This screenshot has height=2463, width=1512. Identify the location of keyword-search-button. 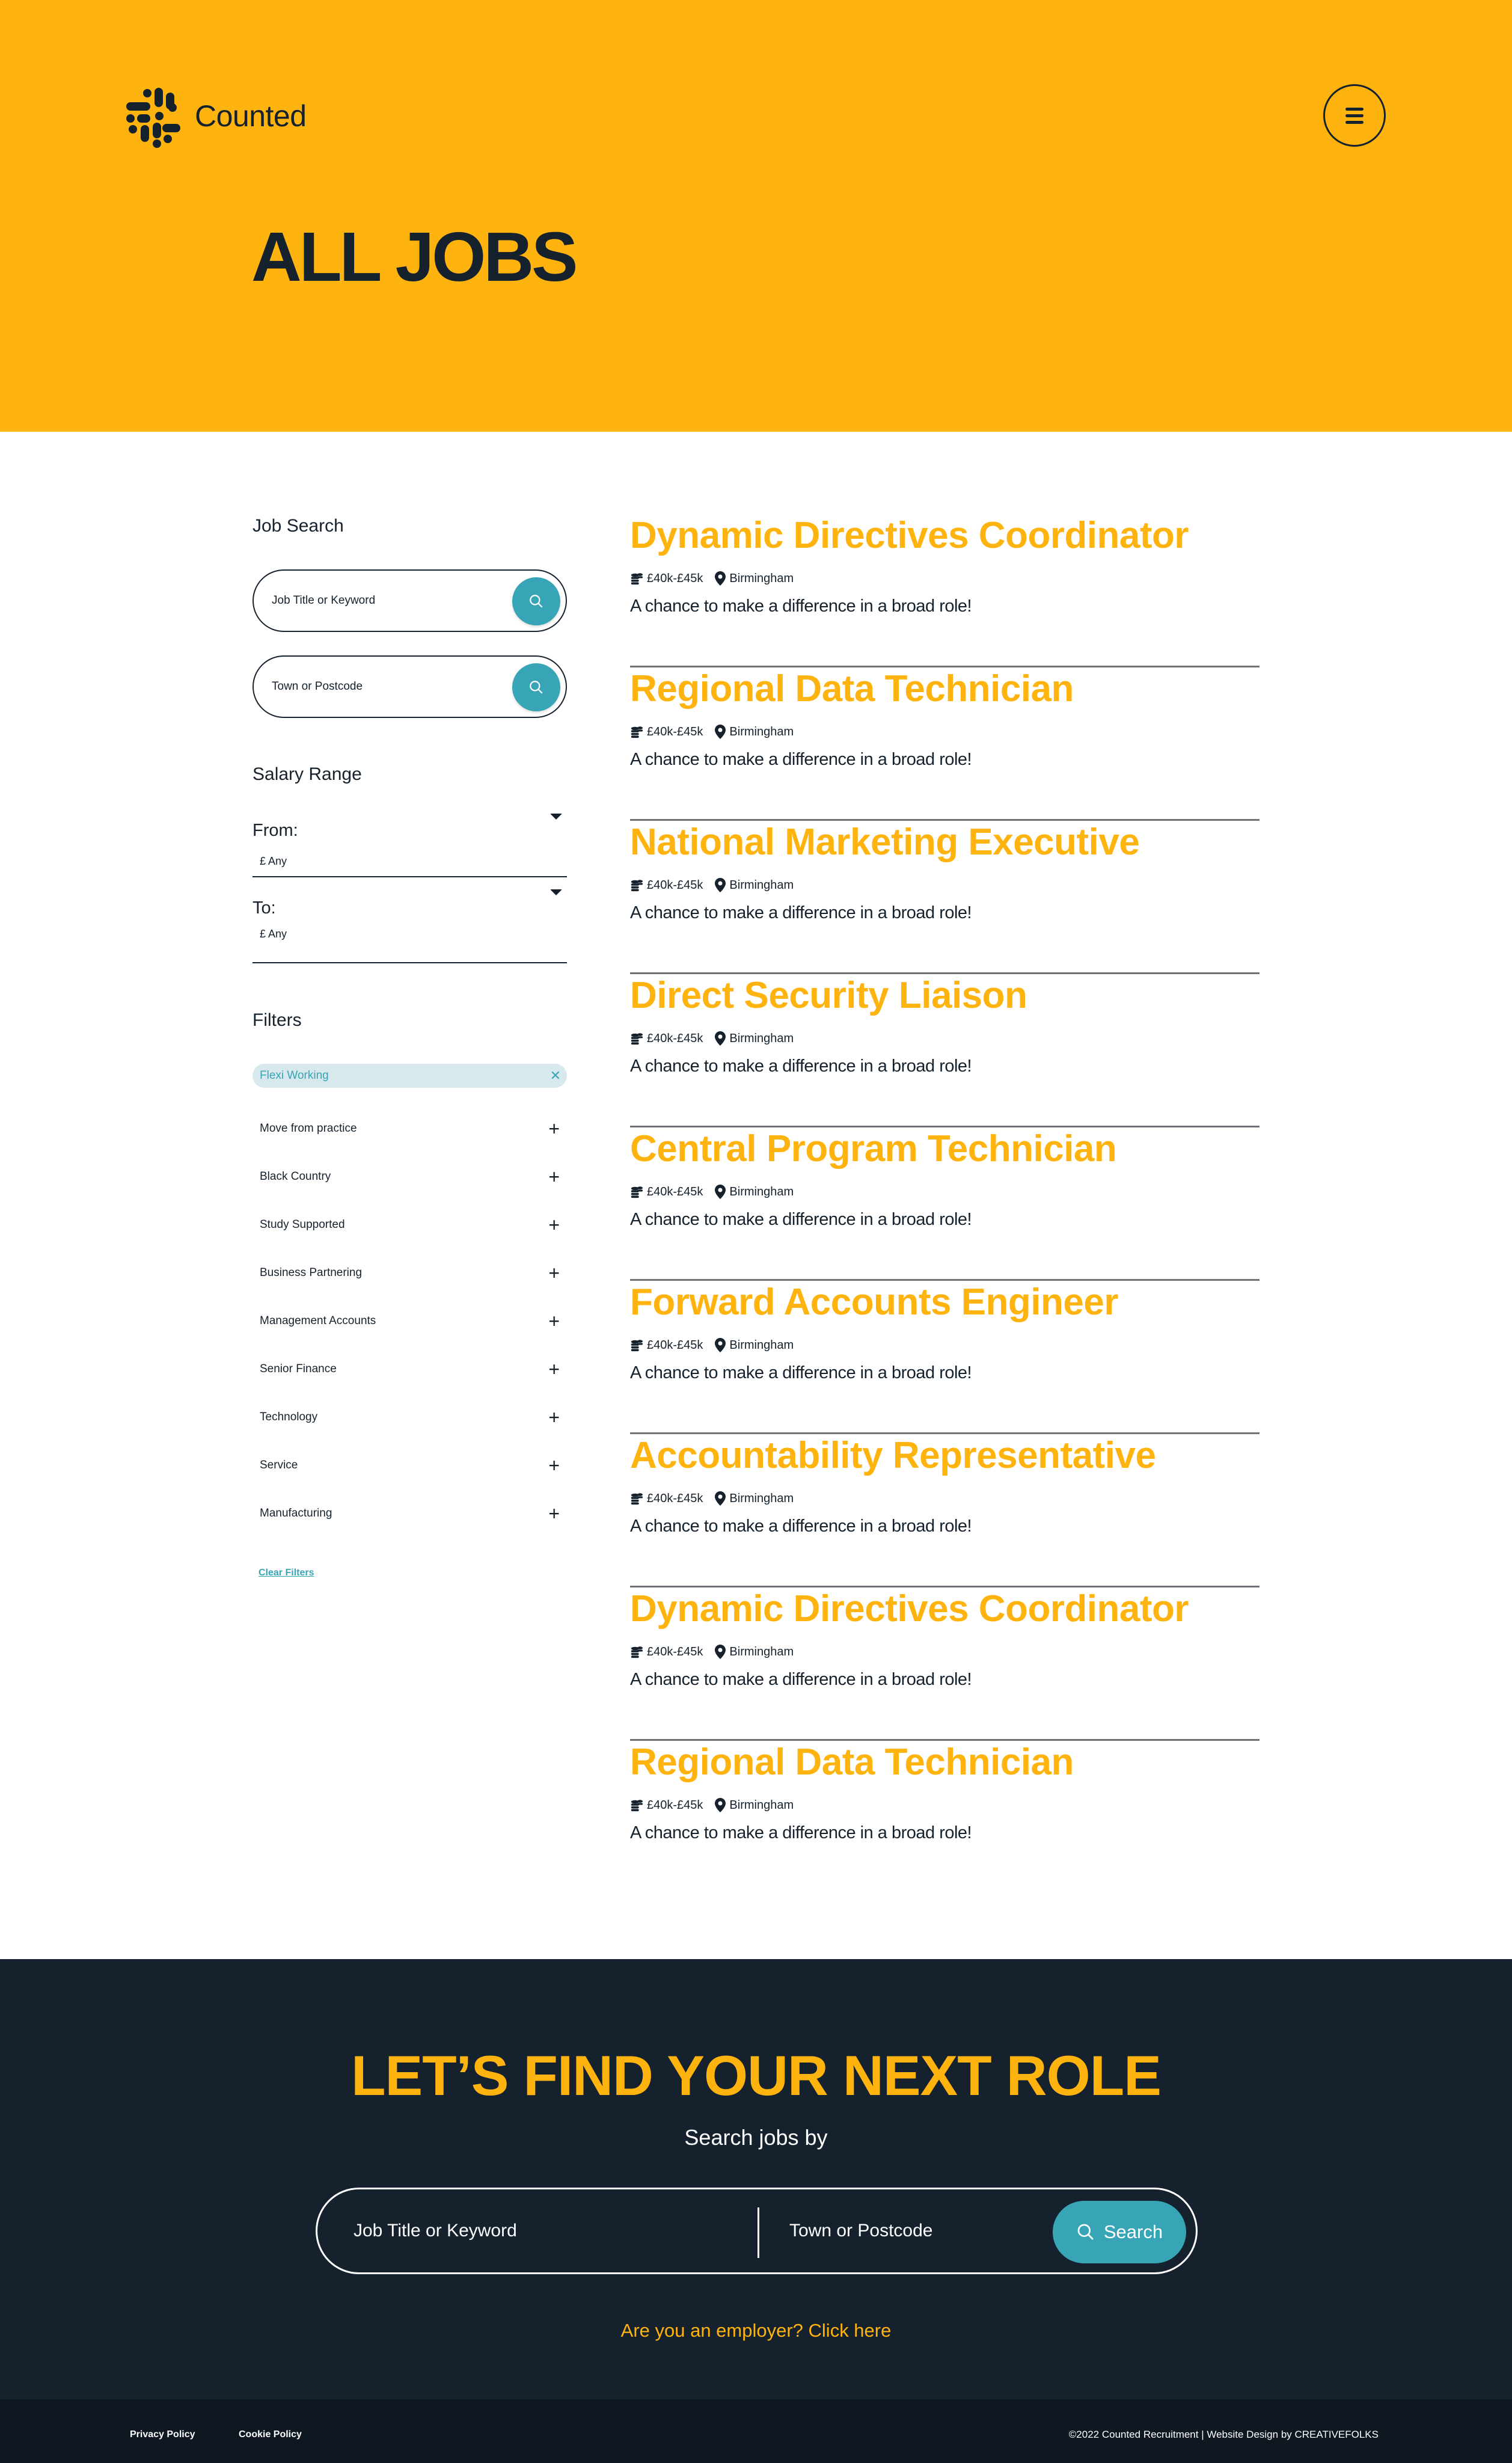
(536, 601).